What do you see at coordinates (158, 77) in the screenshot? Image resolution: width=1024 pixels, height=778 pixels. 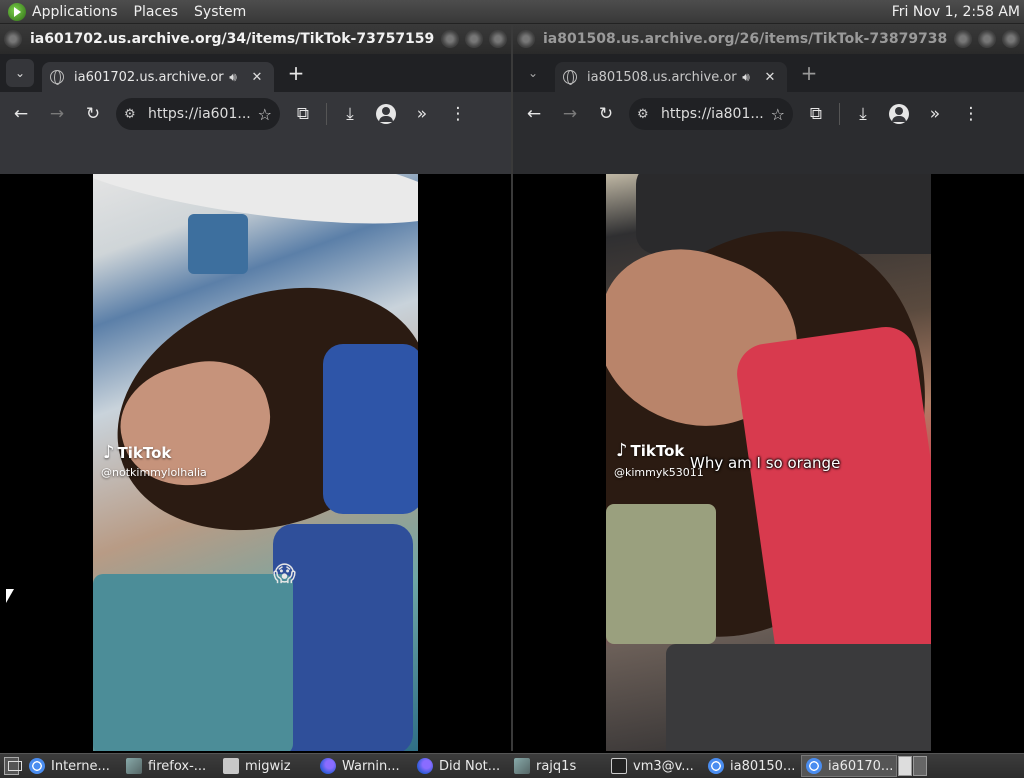 I see `browser-tab: ia601702.us.archive.org/3 🔊︎ ✕` at bounding box center [158, 77].